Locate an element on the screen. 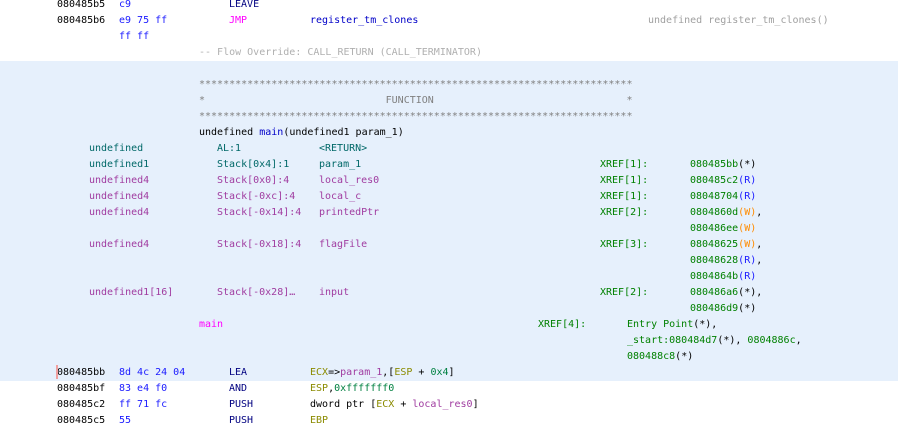 The image size is (898, 429). flow-field: undefined main(undefined1 param_1) is located at coordinates (301, 133).